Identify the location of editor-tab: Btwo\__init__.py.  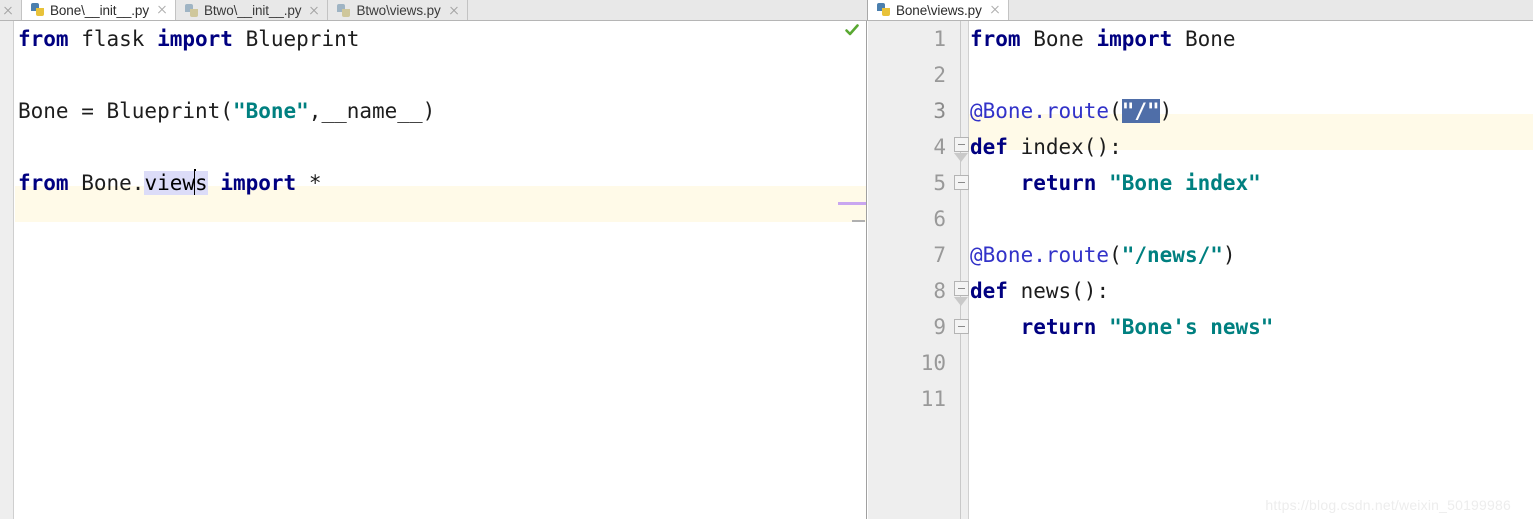
(252, 10).